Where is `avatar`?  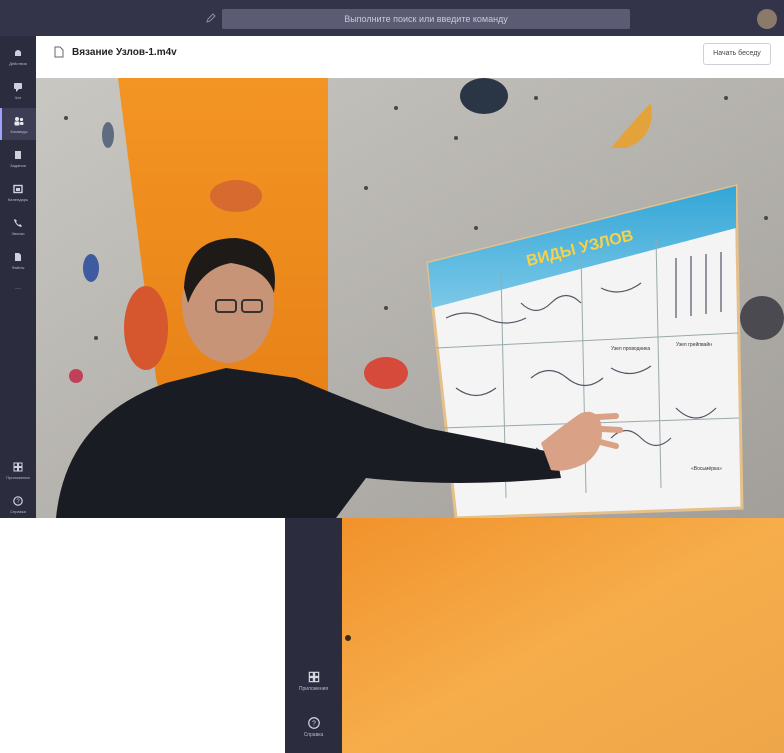
avatar is located at coordinates (767, 19).